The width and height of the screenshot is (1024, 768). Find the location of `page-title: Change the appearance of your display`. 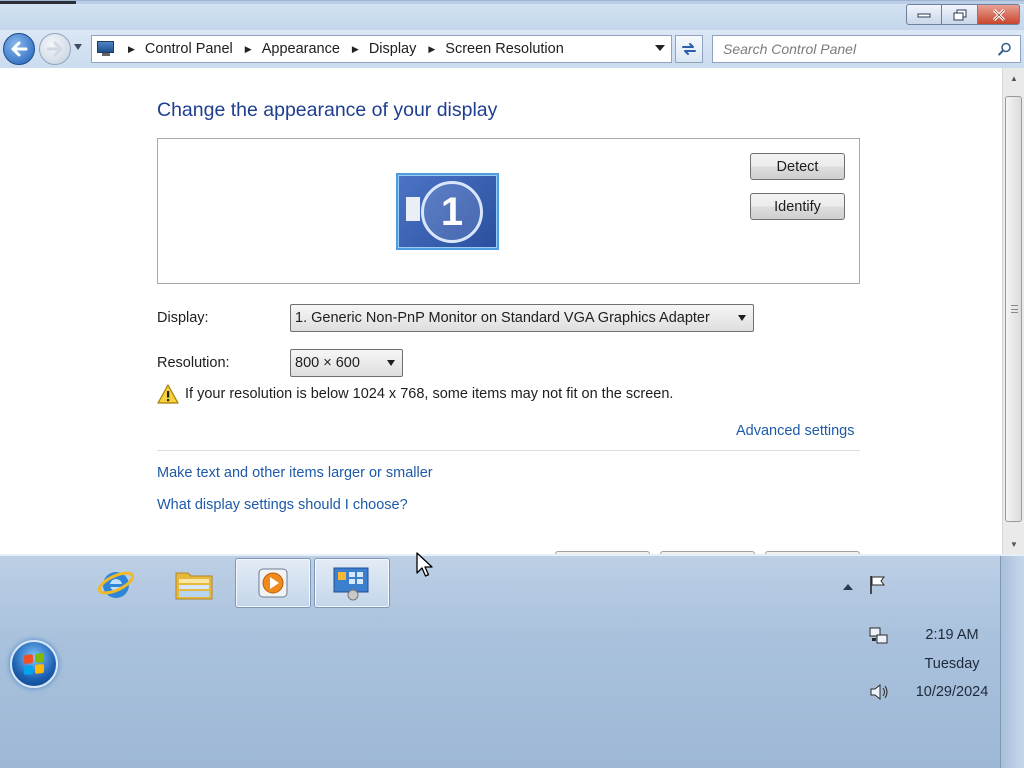

page-title: Change the appearance of your display is located at coordinates (327, 110).